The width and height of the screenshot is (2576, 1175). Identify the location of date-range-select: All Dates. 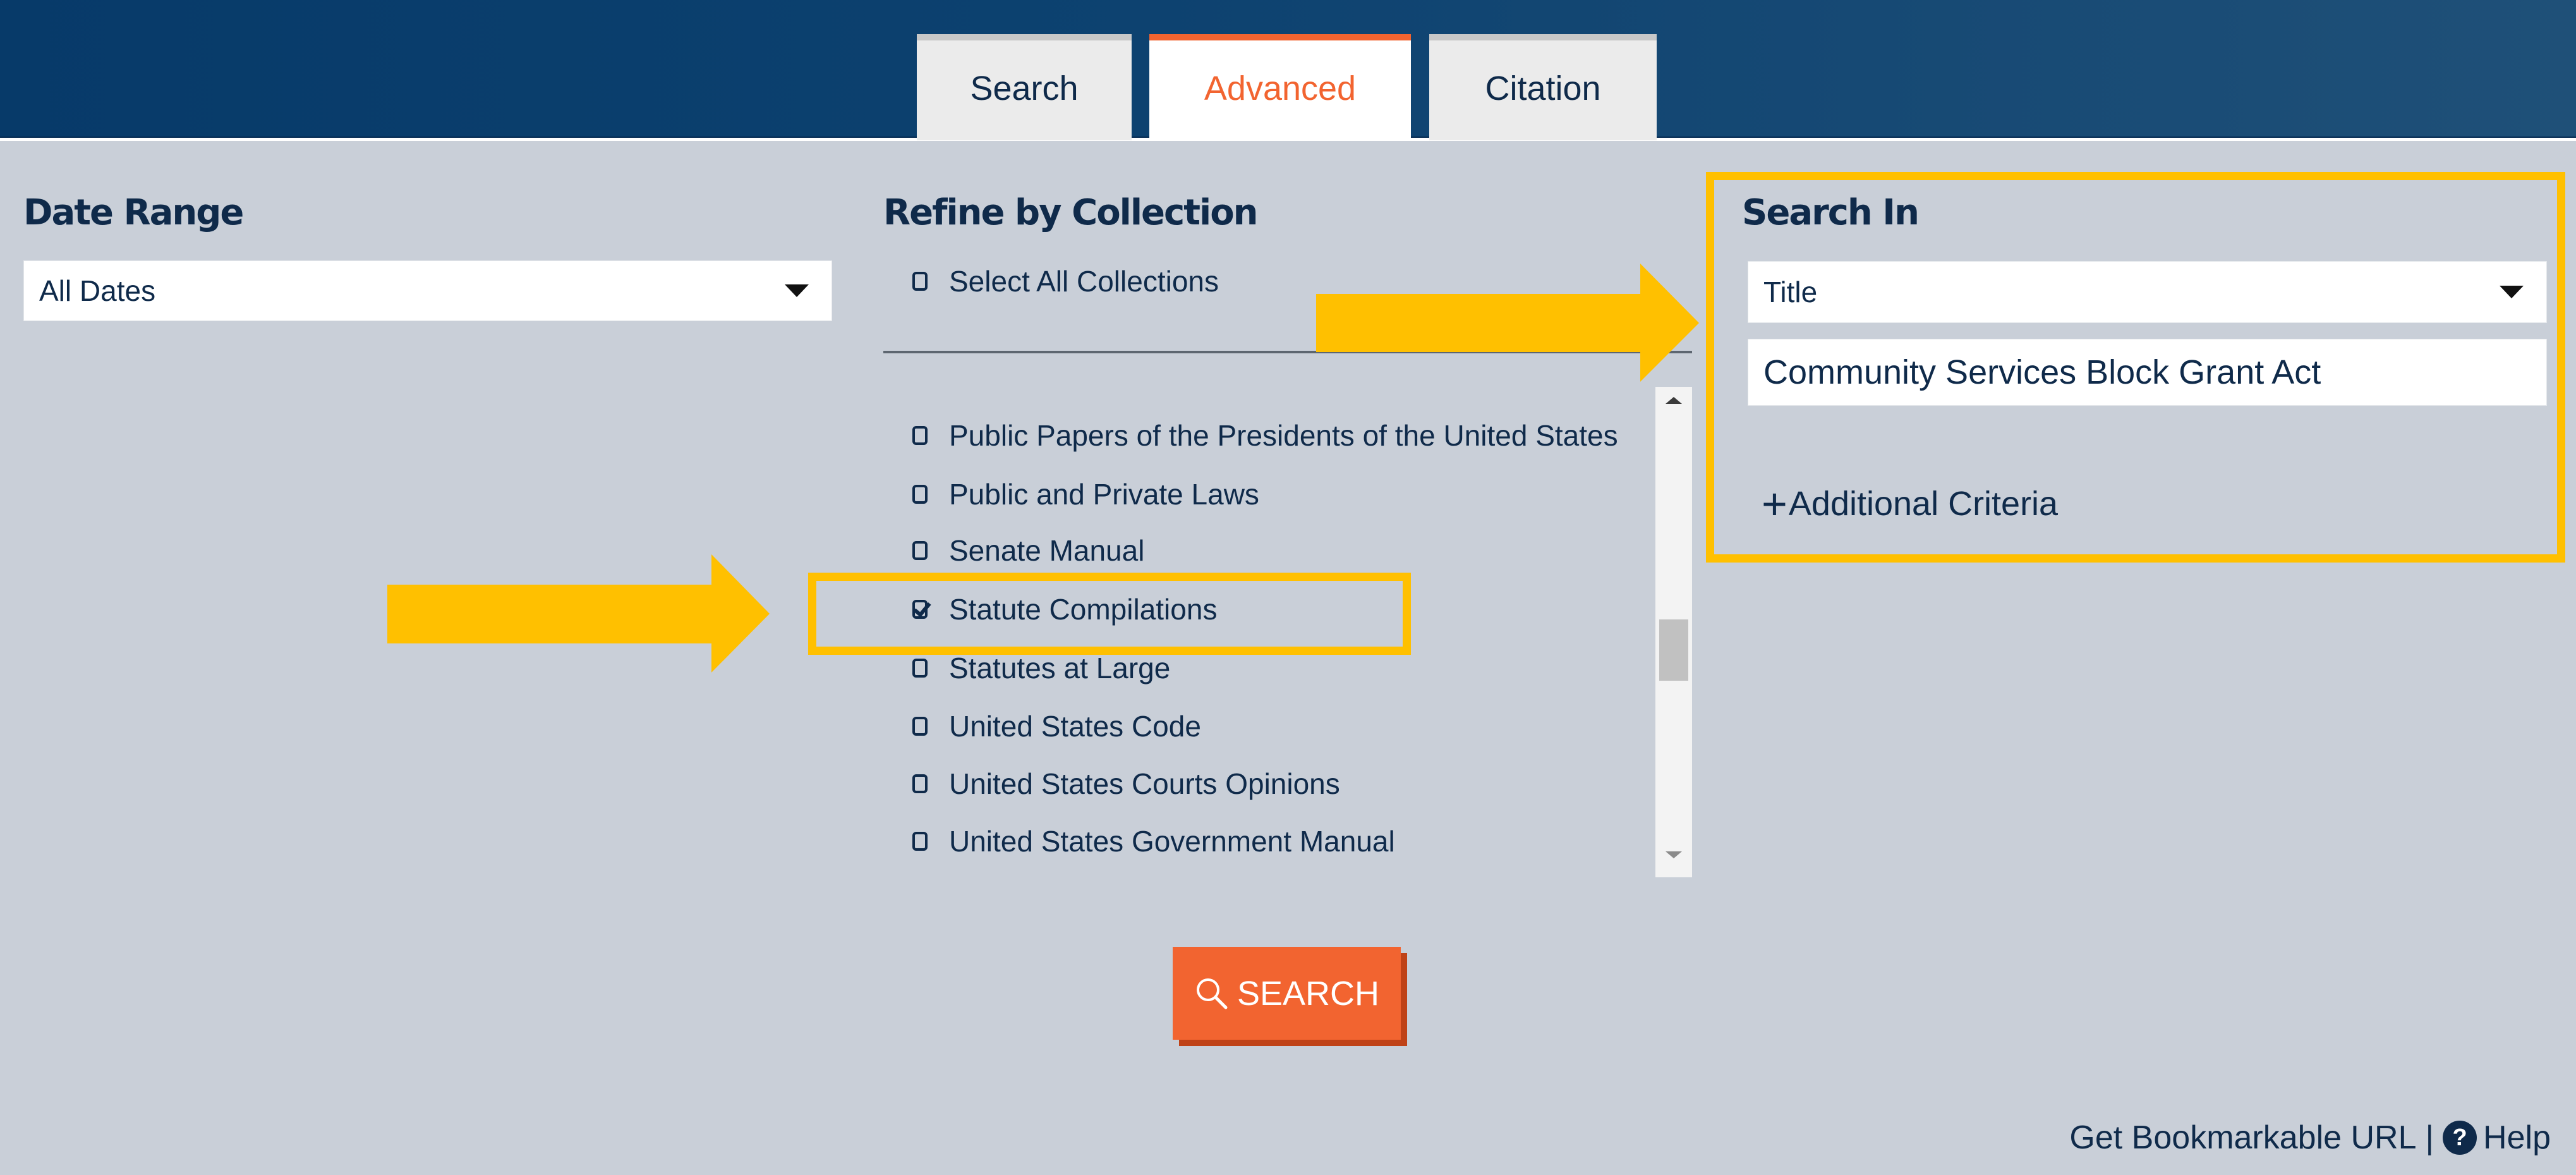
(427, 290).